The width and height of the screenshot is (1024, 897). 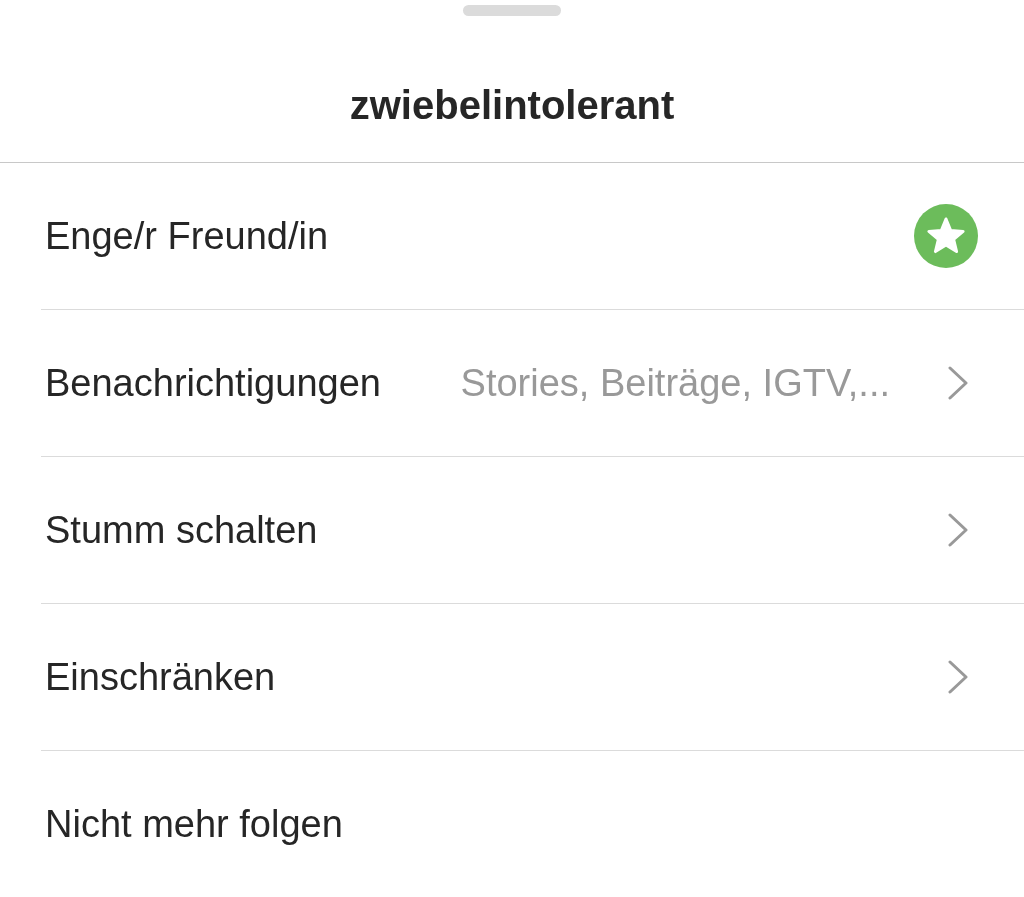 I want to click on sheet-title: zwiebelintolerant, so click(x=512, y=105).